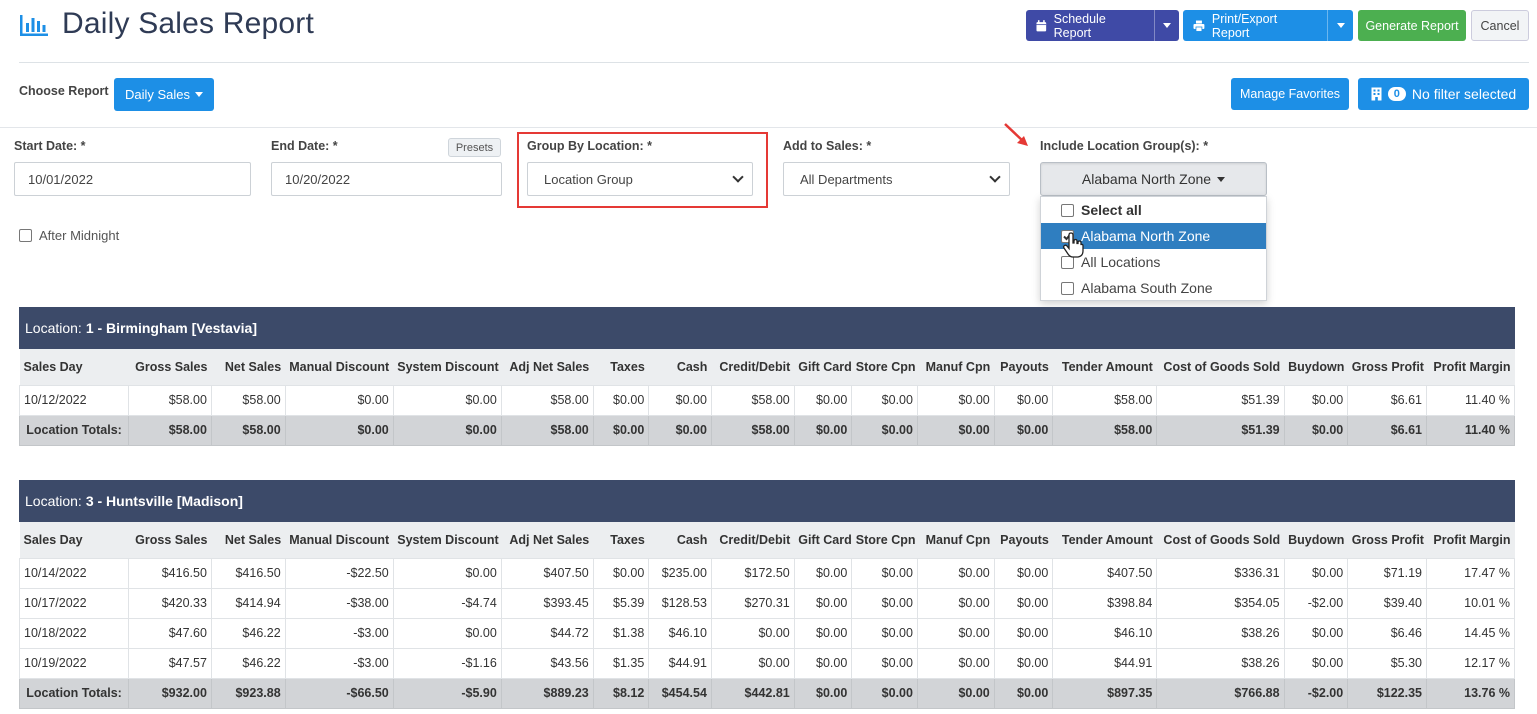 The width and height of the screenshot is (1537, 714). Describe the element at coordinates (752, 573) in the screenshot. I see `table-cell: $172.50` at that location.